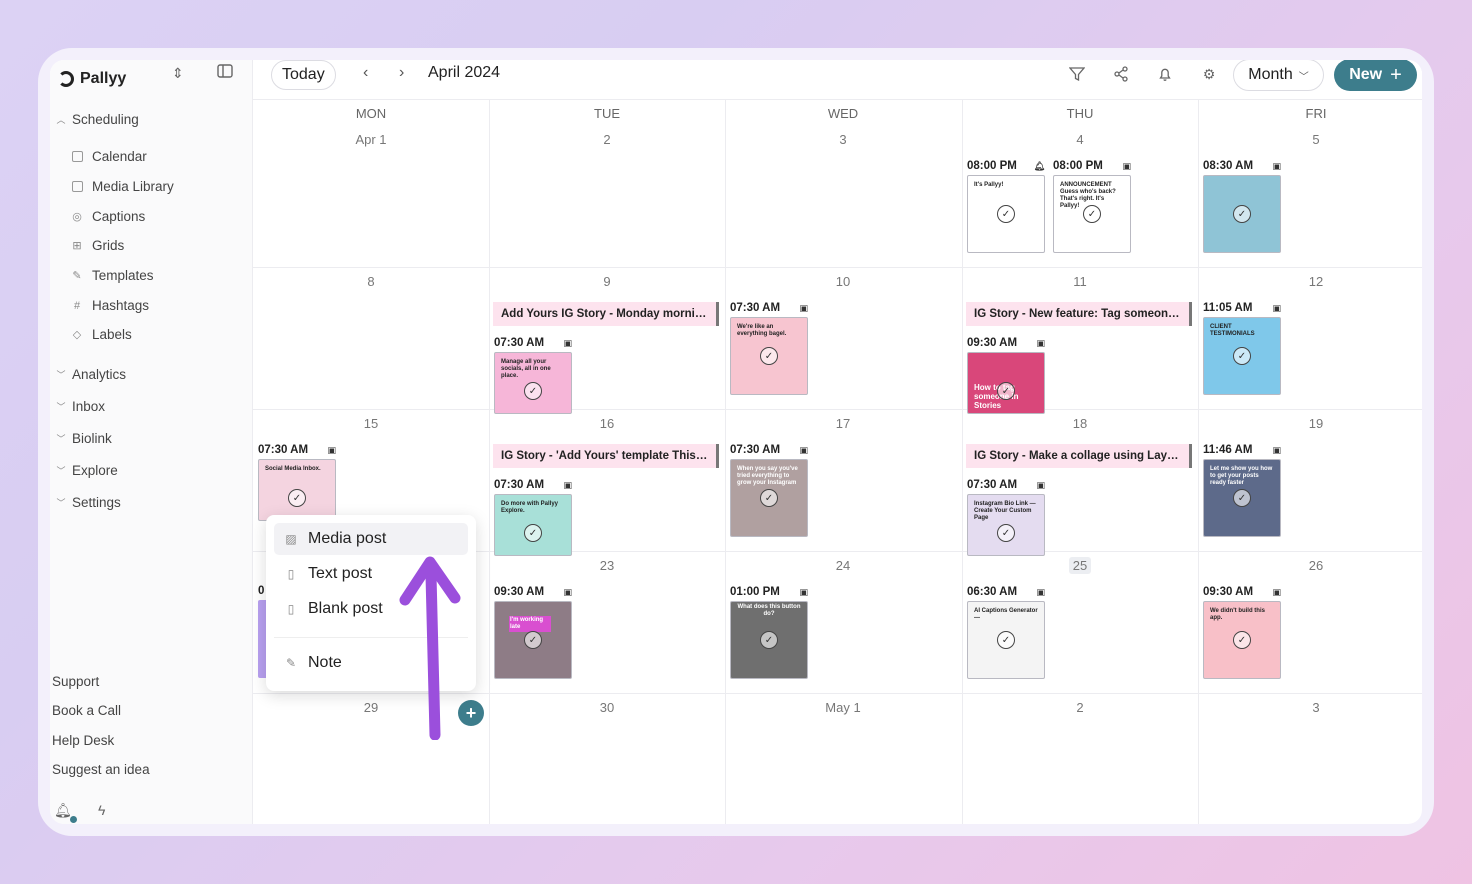  Describe the element at coordinates (1080, 113) in the screenshot. I see `day-header-thu: THU` at that location.